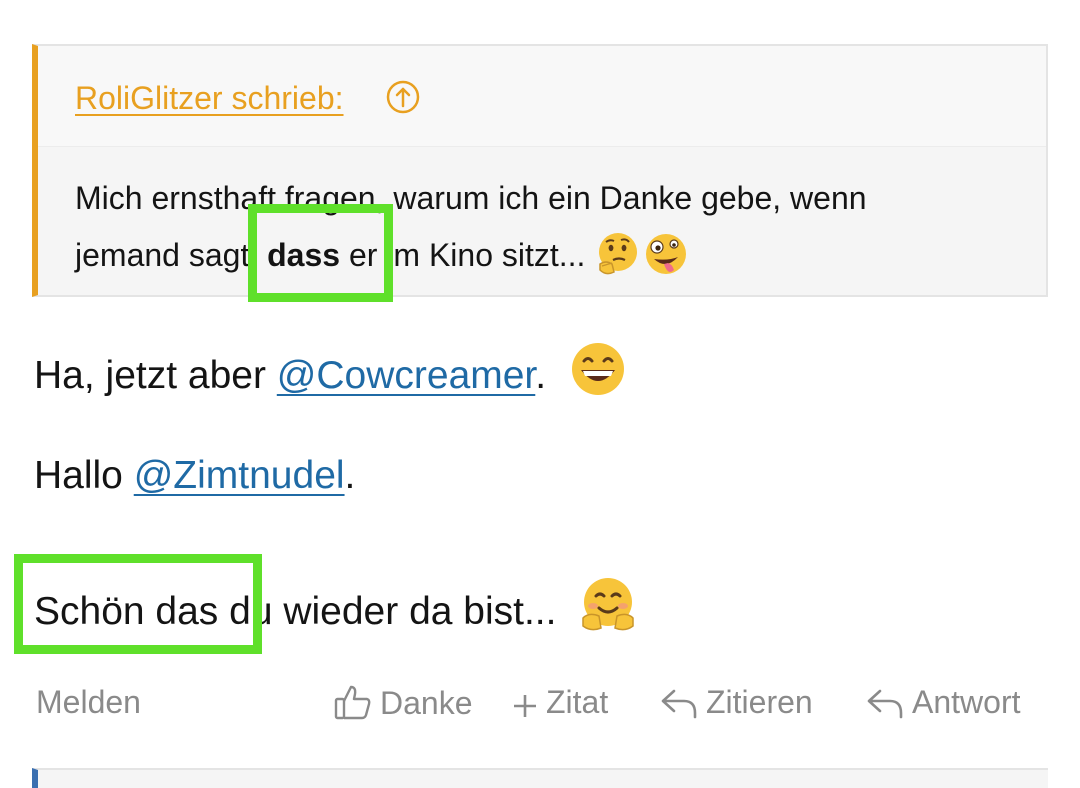 This screenshot has height=788, width=1080. Describe the element at coordinates (542, 96) in the screenshot. I see `quote-header: RoliGlitzer schrieb:` at that location.